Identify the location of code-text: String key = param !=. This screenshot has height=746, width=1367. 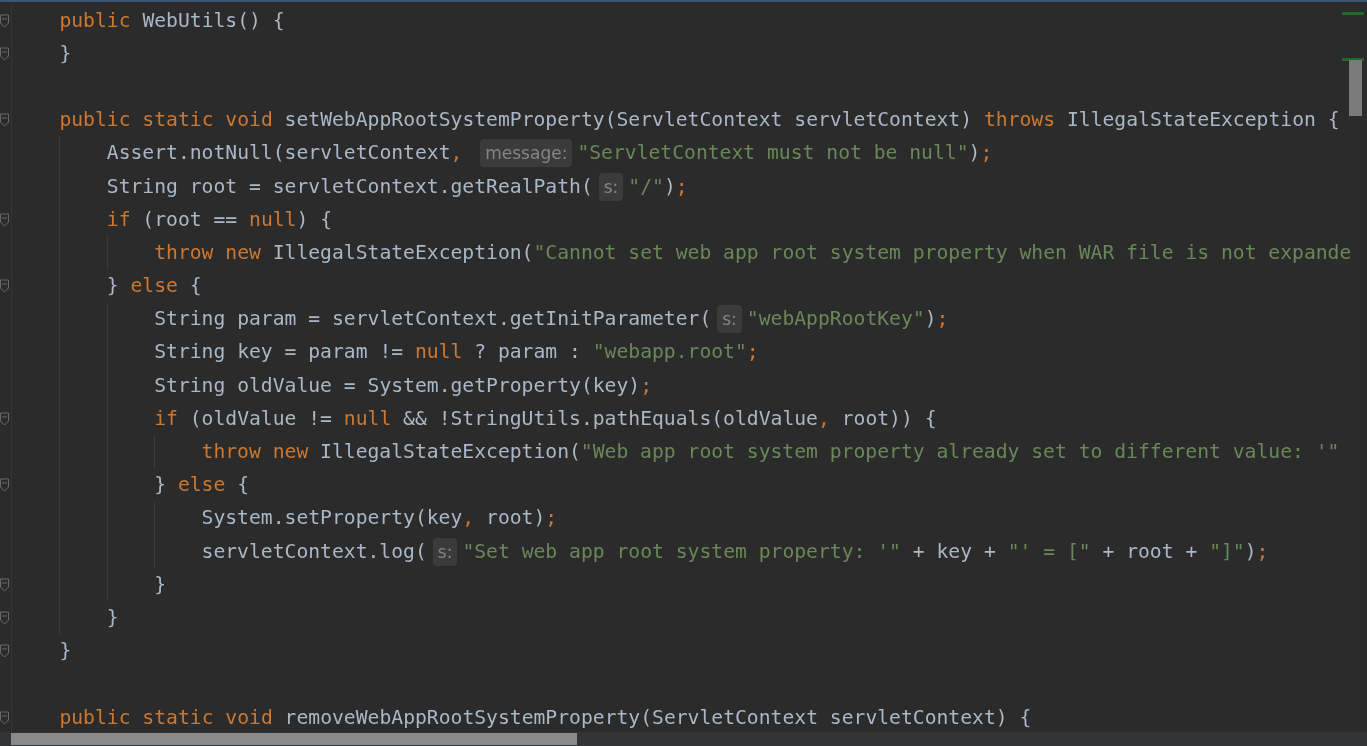
(279, 352).